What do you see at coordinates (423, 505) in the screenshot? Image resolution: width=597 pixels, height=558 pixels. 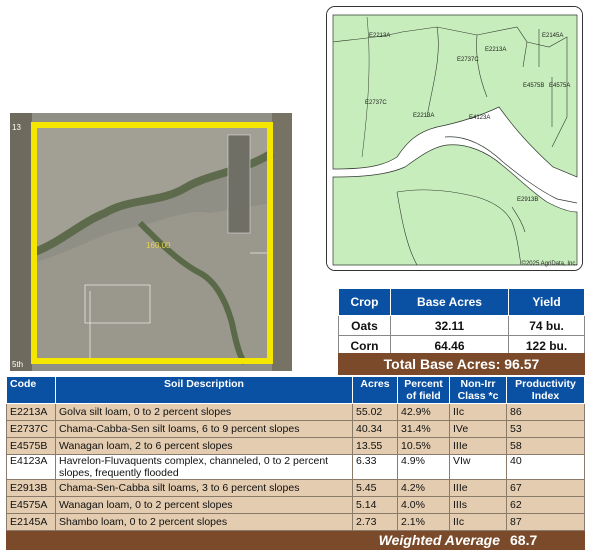 I see `soil-percent: 4.0%` at bounding box center [423, 505].